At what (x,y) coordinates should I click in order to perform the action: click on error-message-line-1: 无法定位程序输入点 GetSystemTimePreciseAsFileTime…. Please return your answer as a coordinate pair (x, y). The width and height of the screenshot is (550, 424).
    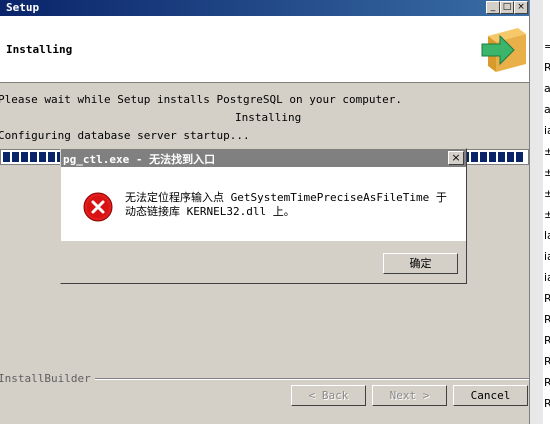
    Looking at the image, I should click on (286, 197).